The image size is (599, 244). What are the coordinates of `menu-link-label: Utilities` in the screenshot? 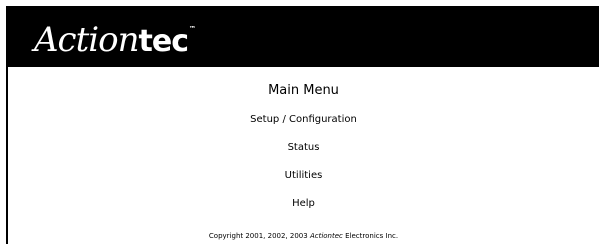 It's located at (303, 175).